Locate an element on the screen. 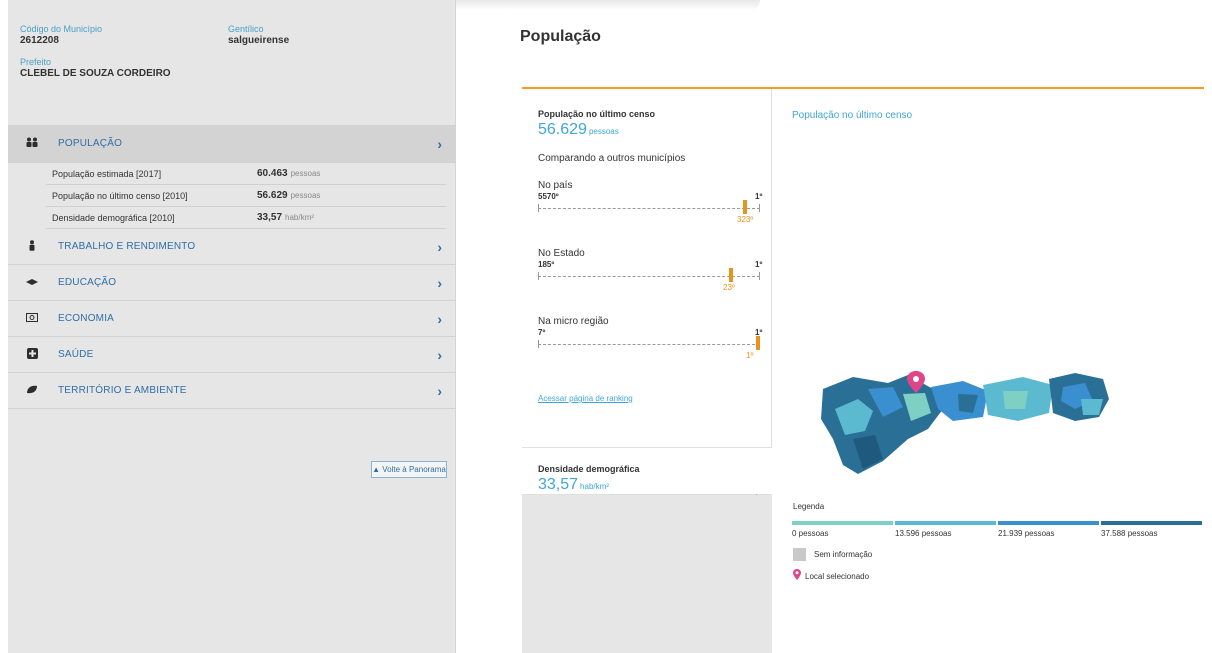 Image resolution: width=1212 pixels, height=653 pixels. density-card: Densidade demográfica 33,57hab/km² › is located at coordinates (647, 475).